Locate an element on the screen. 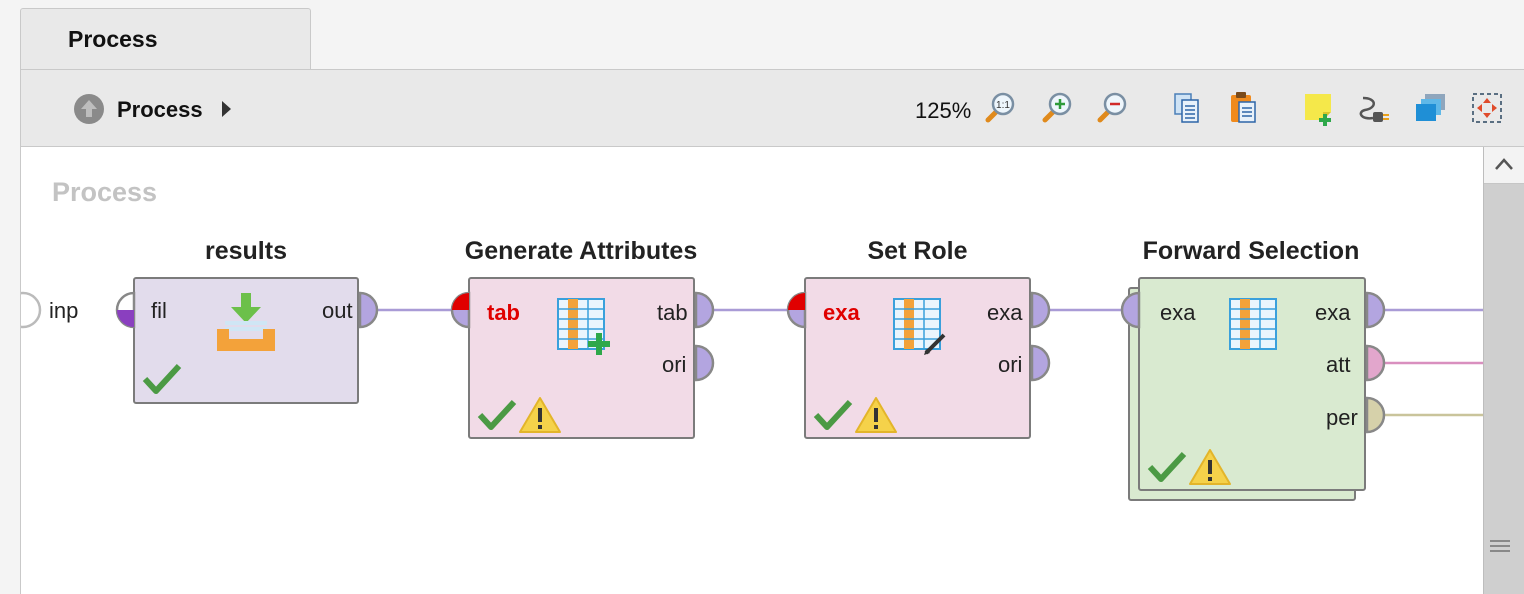 Image resolution: width=1524 pixels, height=594 pixels. port-out-forward-per is located at coordinates (1367, 415).